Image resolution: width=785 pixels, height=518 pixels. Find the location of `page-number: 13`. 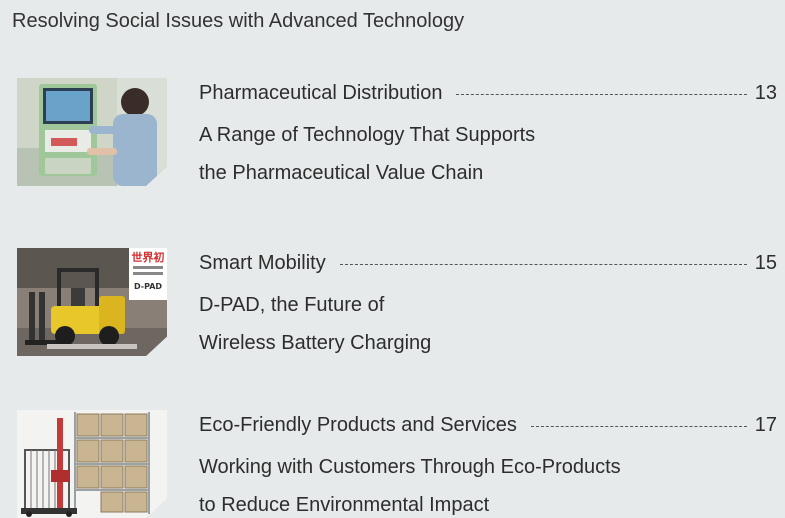

page-number: 13 is located at coordinates (765, 93).